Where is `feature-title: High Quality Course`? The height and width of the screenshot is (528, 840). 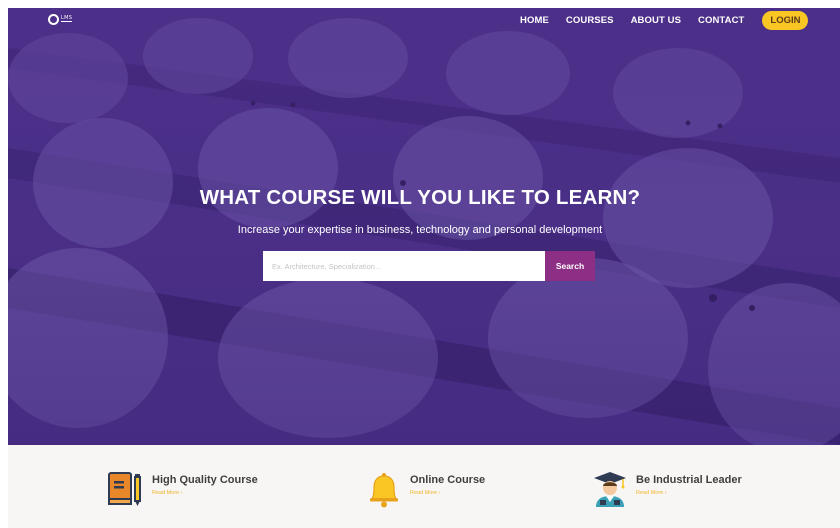
feature-title: High Quality Course is located at coordinates (205, 480).